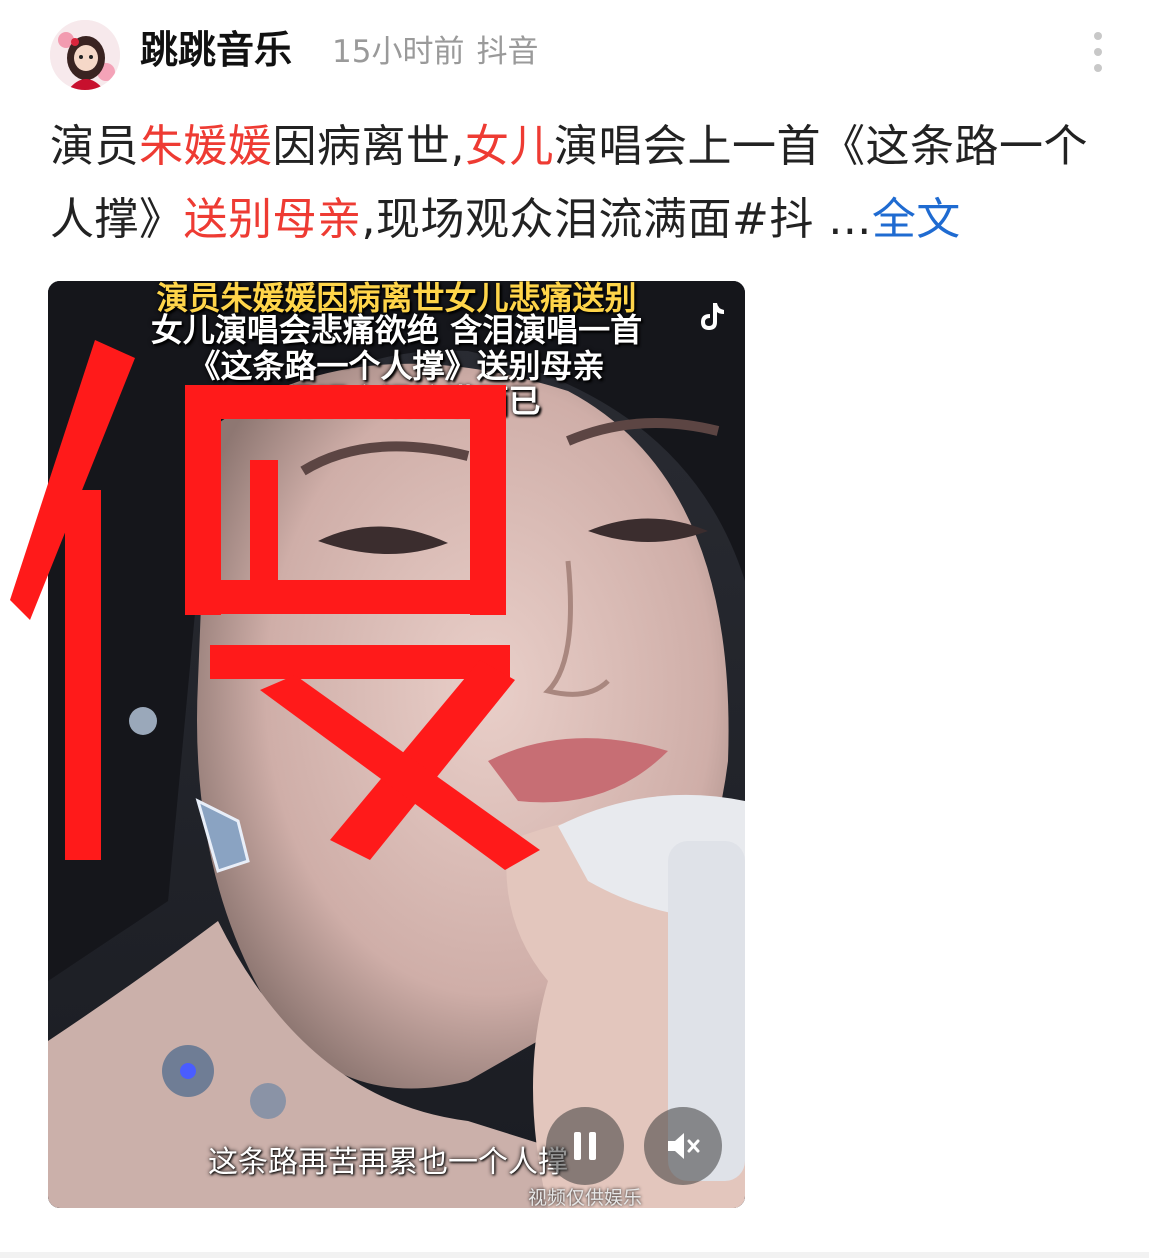 This screenshot has height=1258, width=1149. What do you see at coordinates (94, 146) in the screenshot?
I see `post-text-part: 演员` at bounding box center [94, 146].